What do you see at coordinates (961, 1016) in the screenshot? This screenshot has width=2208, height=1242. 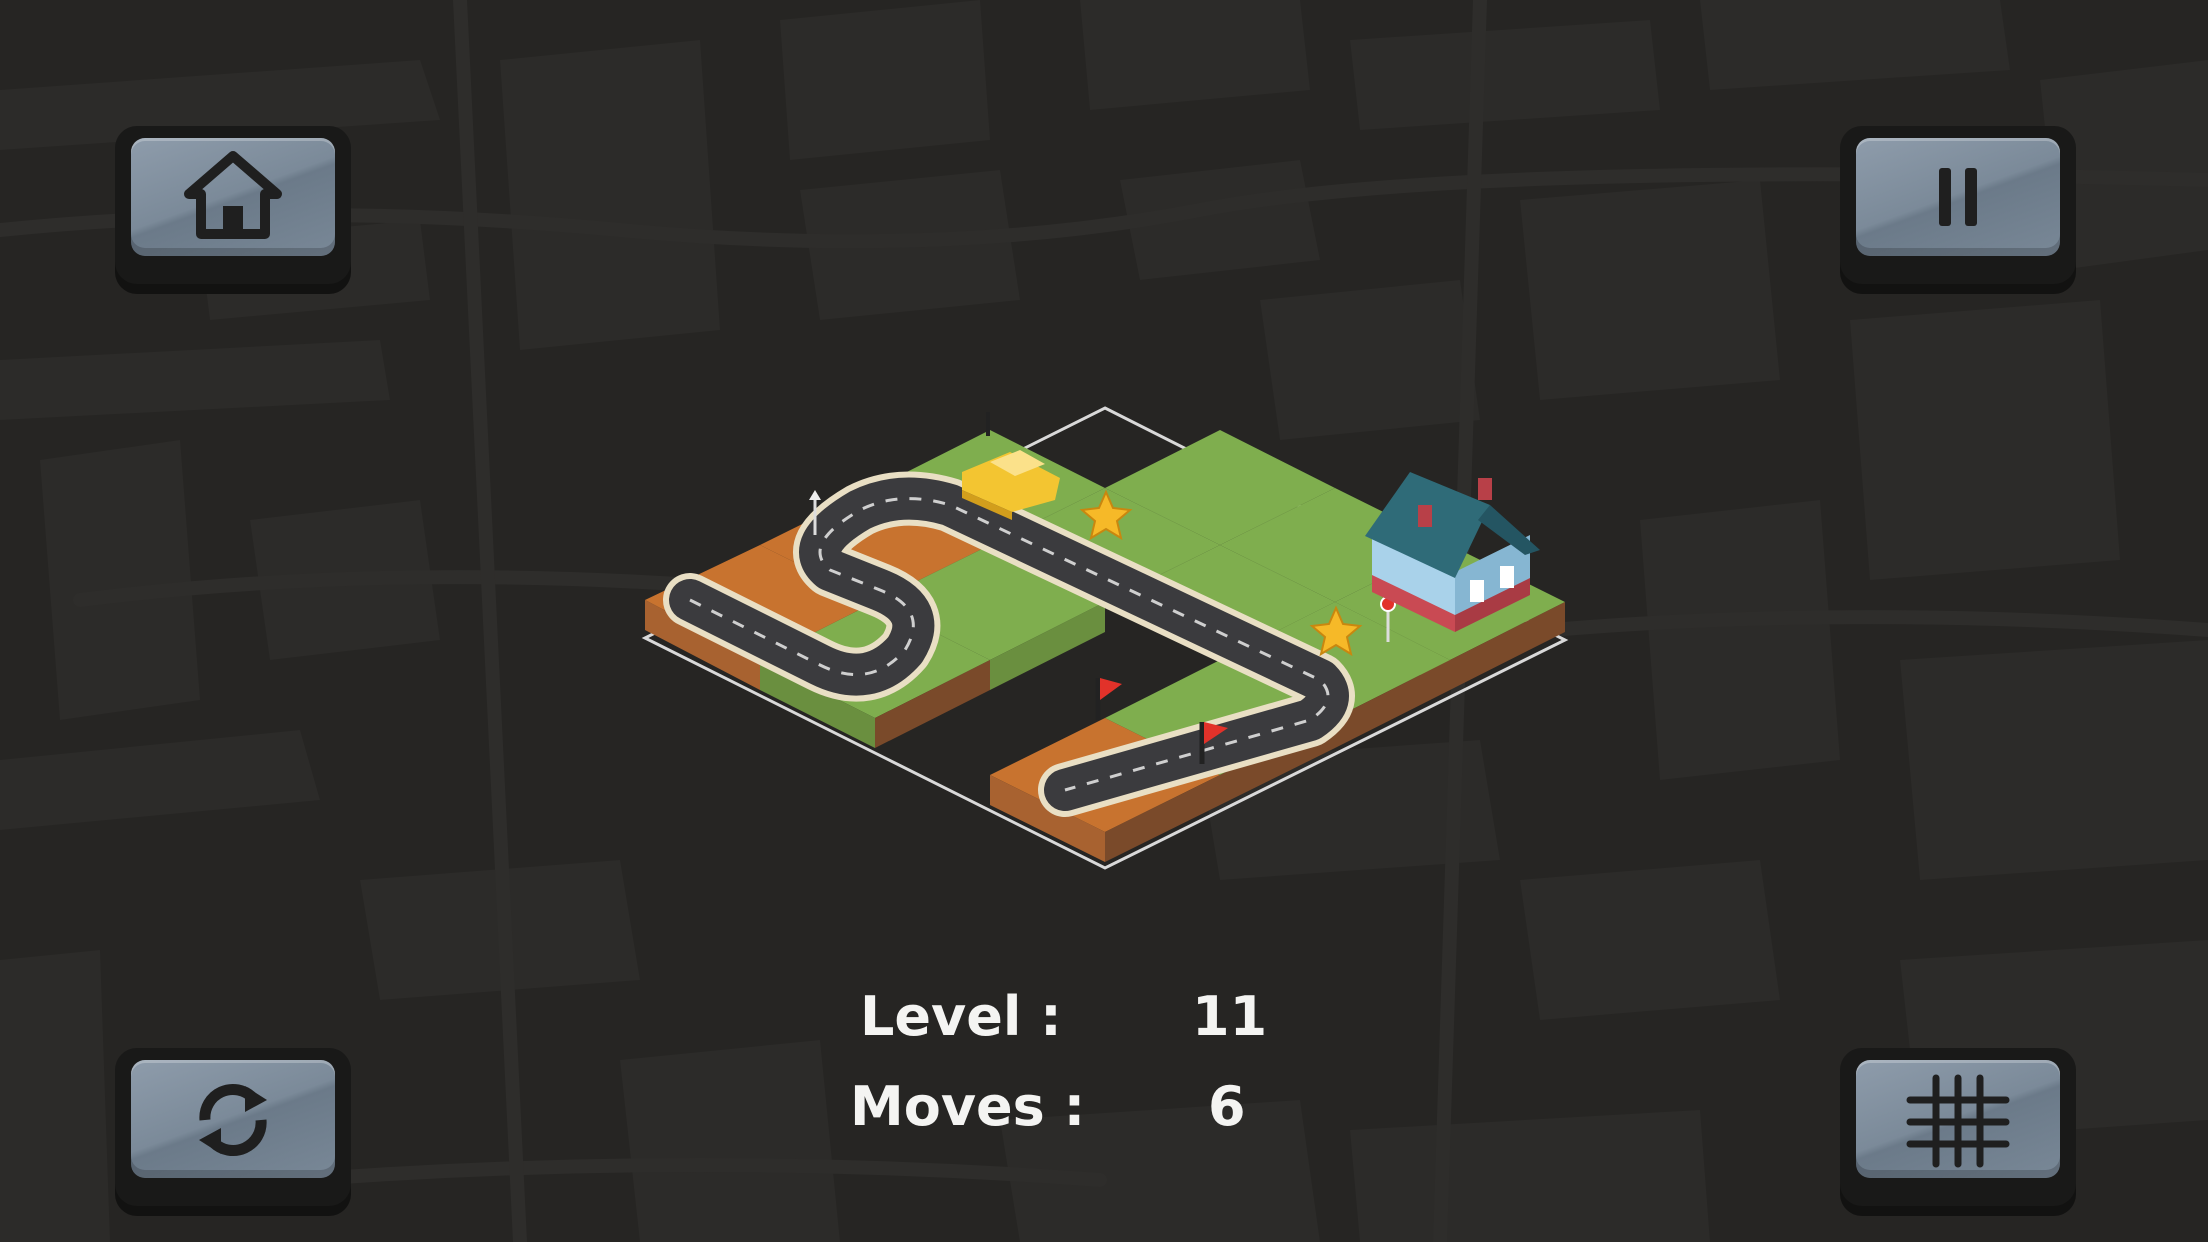 I see `level-label: Level :` at bounding box center [961, 1016].